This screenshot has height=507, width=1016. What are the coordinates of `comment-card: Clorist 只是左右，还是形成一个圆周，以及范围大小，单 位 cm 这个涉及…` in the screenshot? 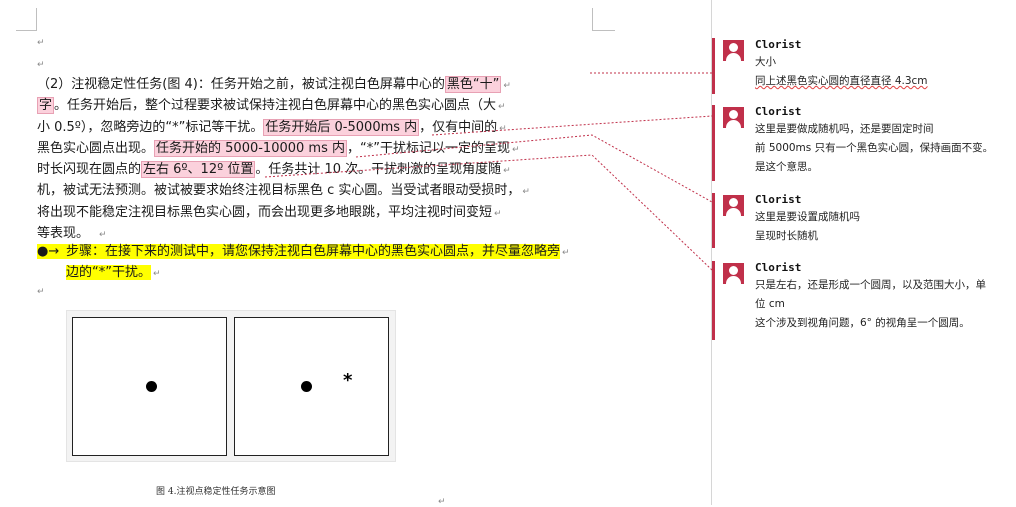 It's located at (864, 300).